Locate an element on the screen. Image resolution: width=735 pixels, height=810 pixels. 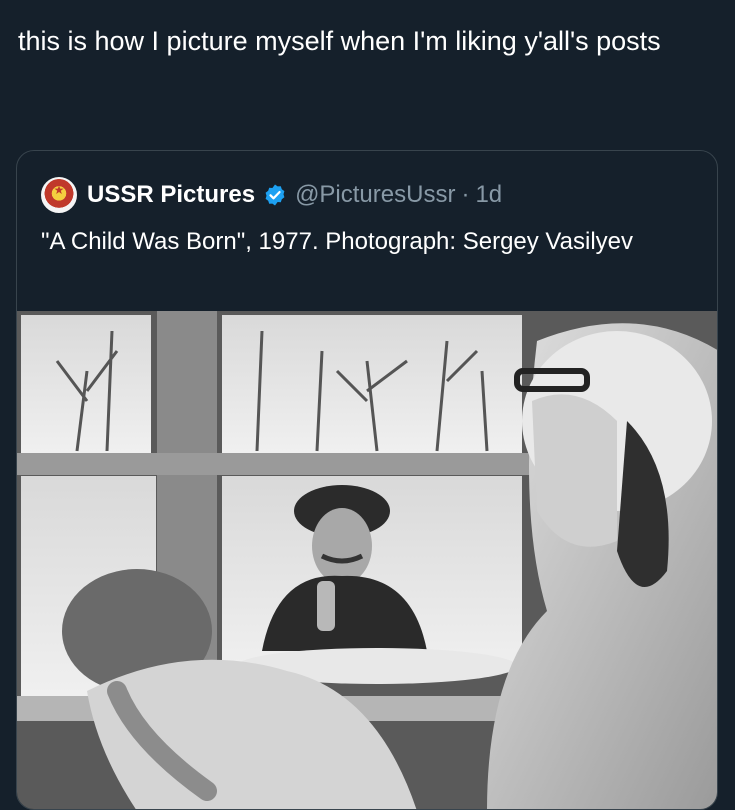
timestamp: 1d is located at coordinates (488, 195).